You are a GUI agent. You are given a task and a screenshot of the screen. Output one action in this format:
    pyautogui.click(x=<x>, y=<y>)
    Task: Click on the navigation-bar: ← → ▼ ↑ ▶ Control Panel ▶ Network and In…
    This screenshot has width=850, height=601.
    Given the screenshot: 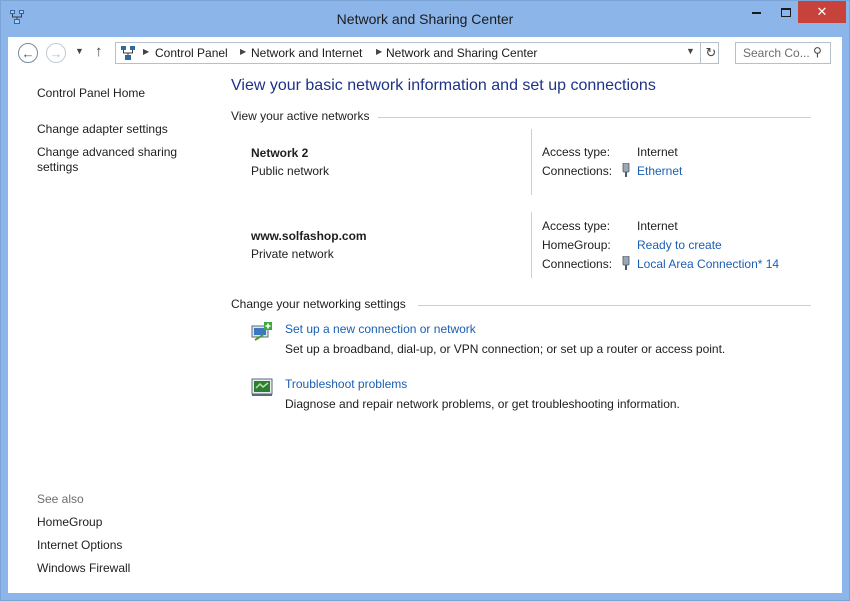 What is the action you would take?
    pyautogui.click(x=425, y=55)
    